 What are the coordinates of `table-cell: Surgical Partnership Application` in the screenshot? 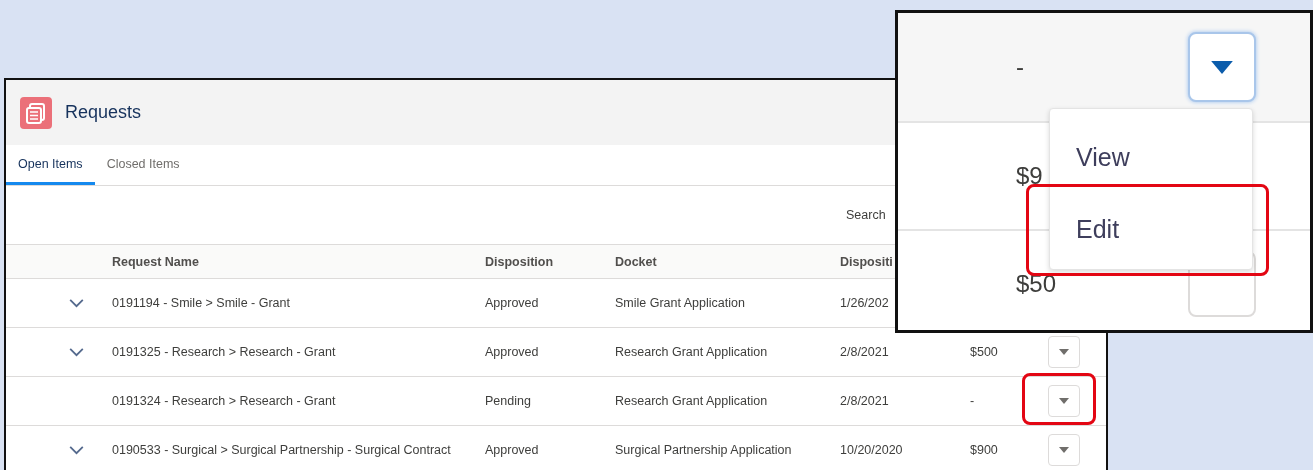 It's located at (703, 450).